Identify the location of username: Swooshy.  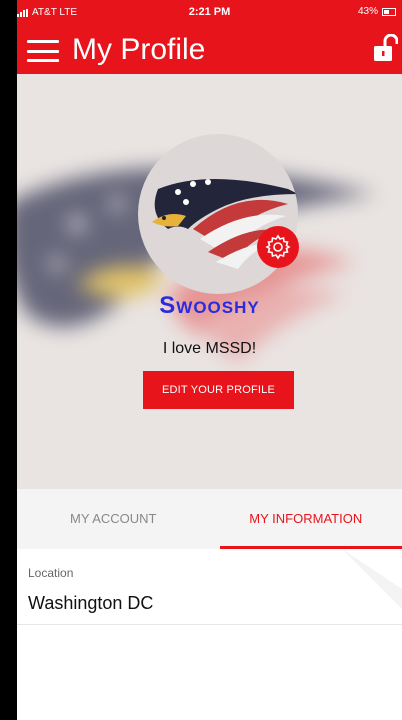
(209, 305).